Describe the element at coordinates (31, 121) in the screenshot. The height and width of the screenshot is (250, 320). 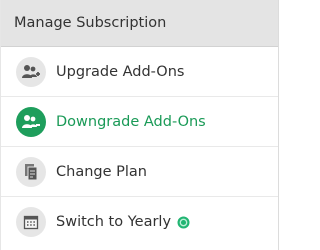
I see `downgrade-addons-icon` at that location.